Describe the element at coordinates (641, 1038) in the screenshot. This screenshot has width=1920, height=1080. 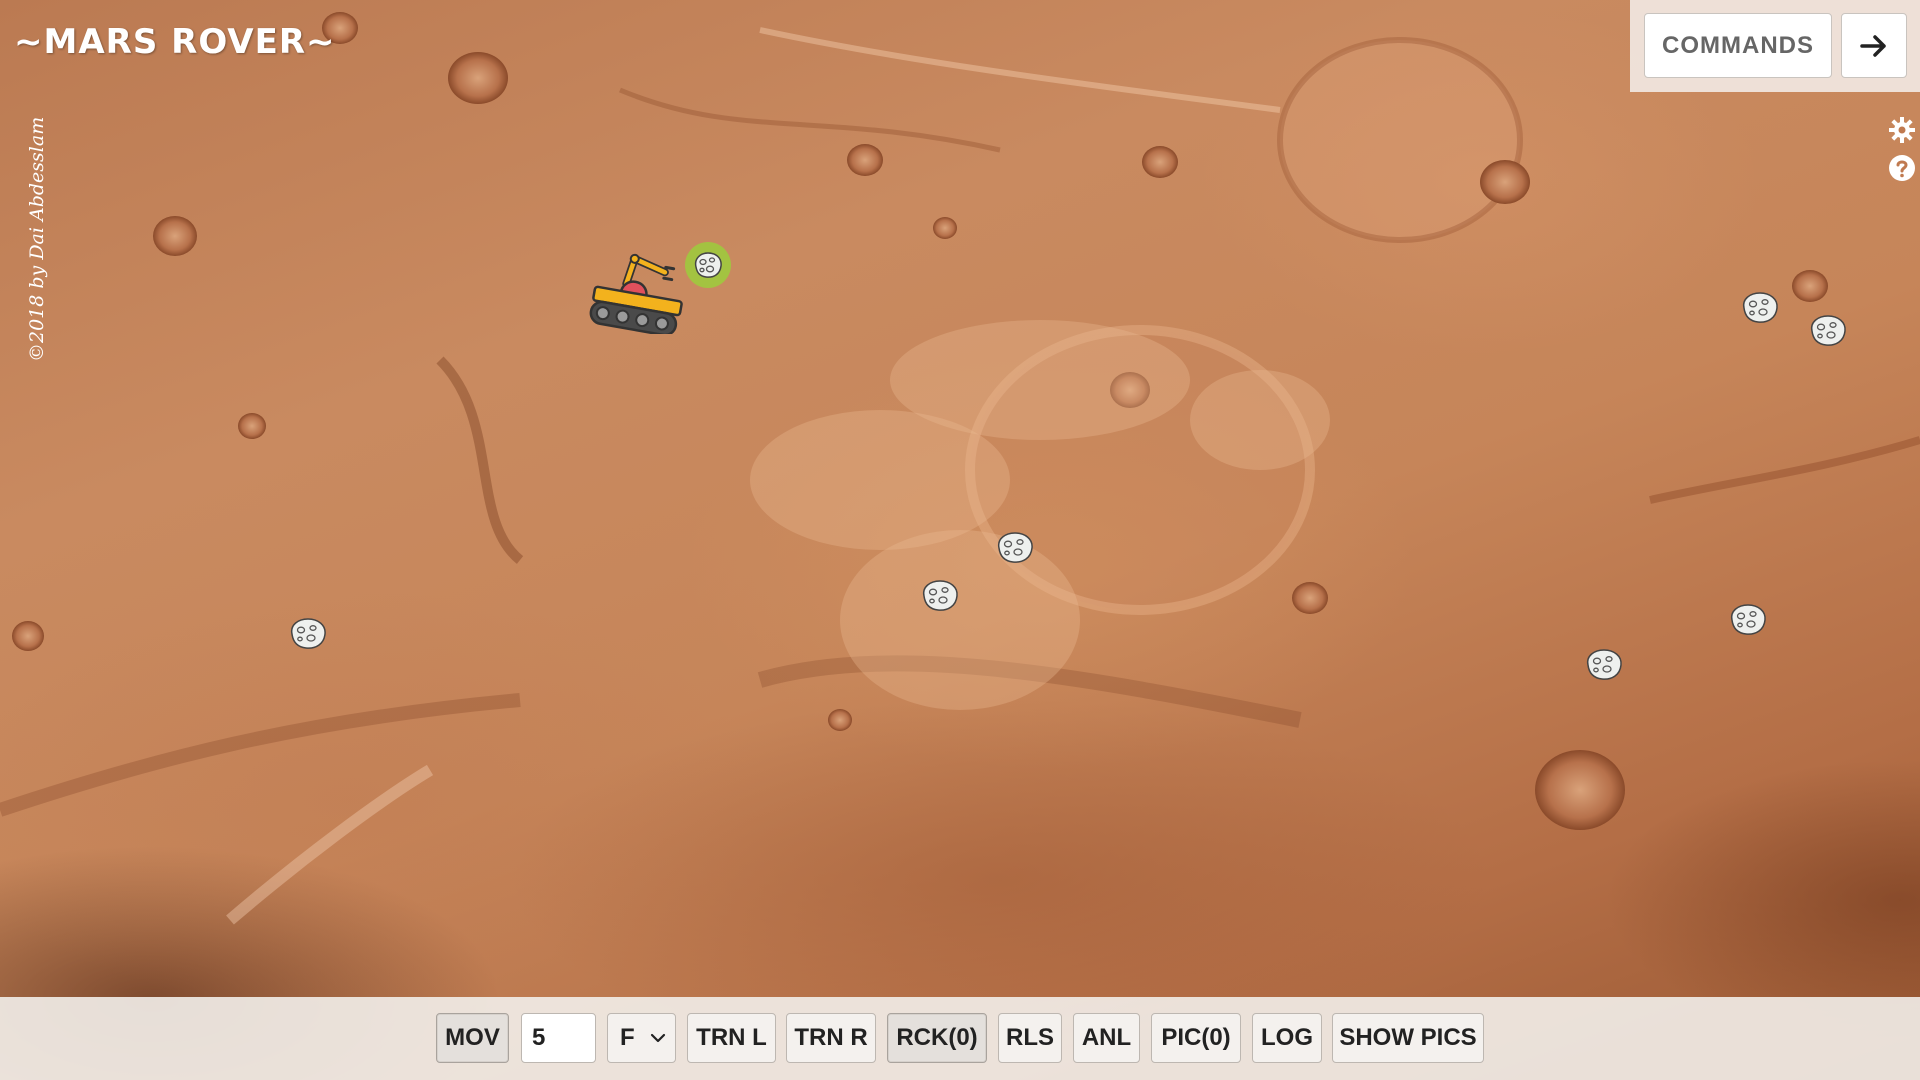
I see `direction-select: F` at that location.